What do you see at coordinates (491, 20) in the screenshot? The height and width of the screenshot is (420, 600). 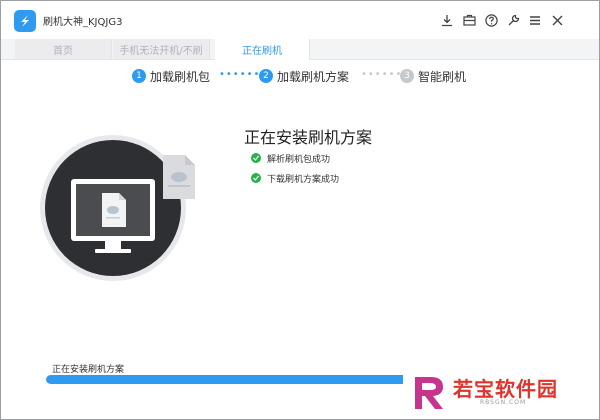 I see `help-icon` at bounding box center [491, 20].